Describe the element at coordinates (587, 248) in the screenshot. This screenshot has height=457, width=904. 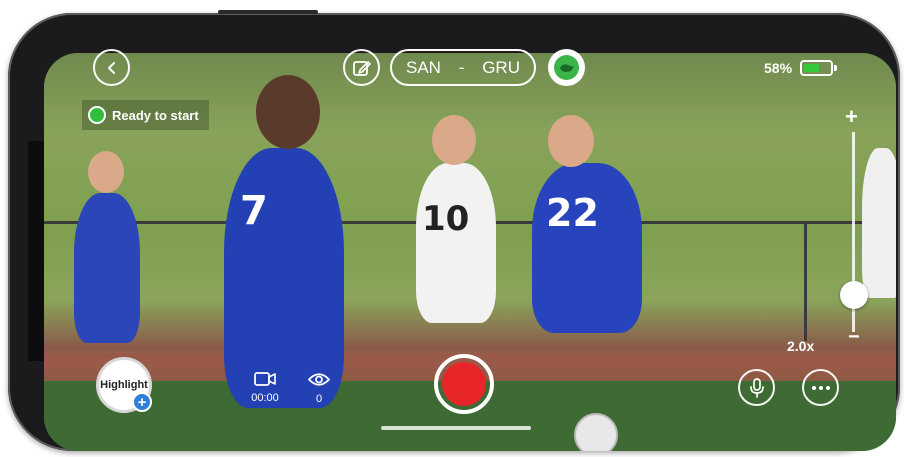
I see `player-twentytwo` at that location.